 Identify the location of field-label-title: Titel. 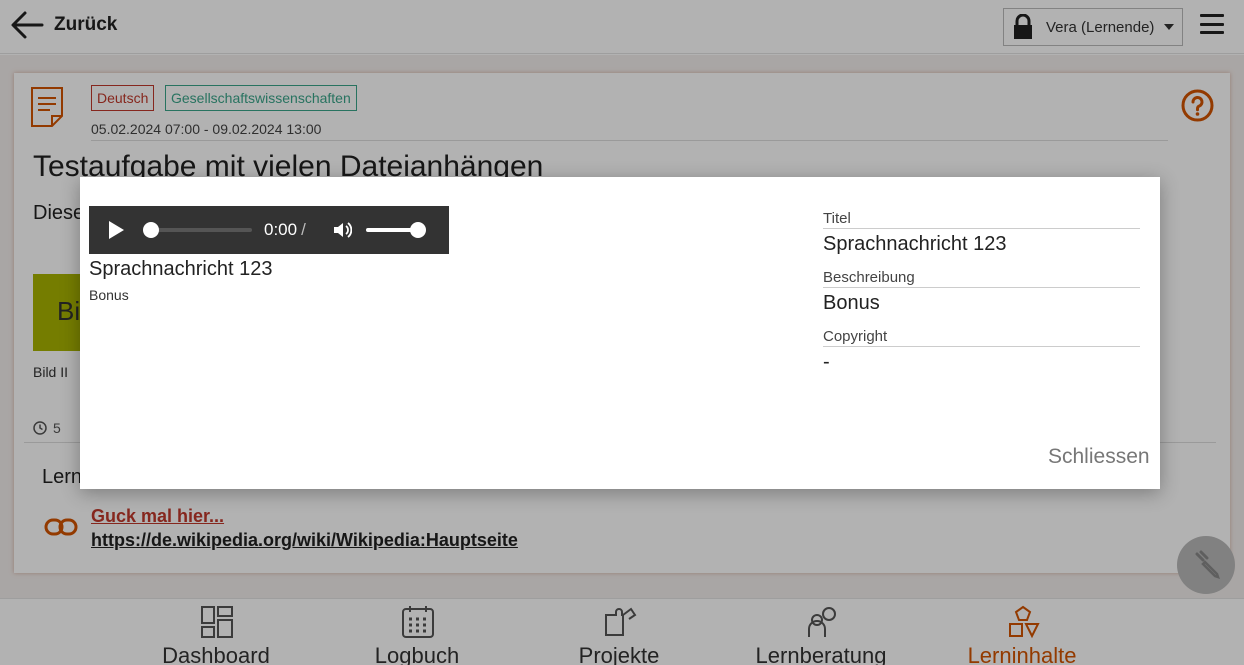
(981, 219).